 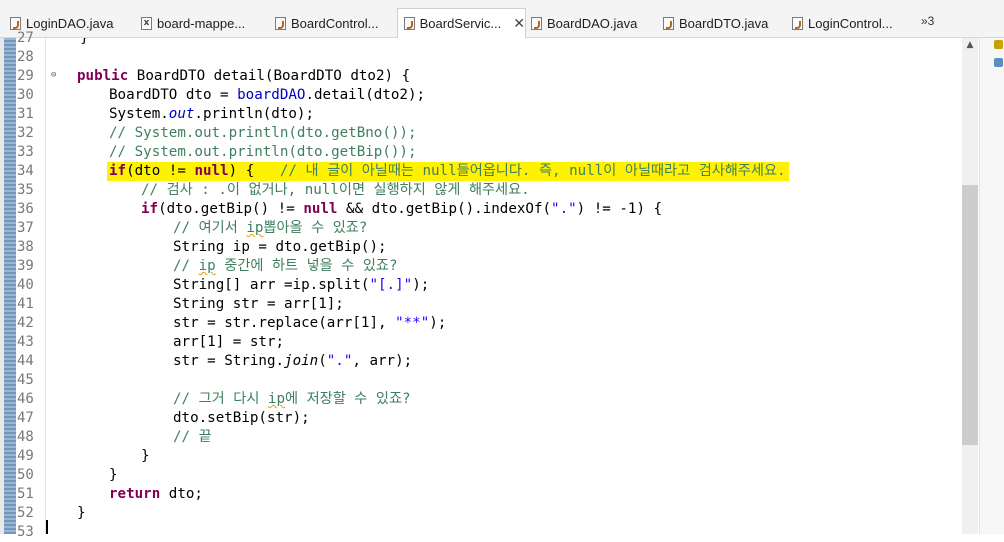 What do you see at coordinates (10, 286) in the screenshot?
I see `change-annotation-bar` at bounding box center [10, 286].